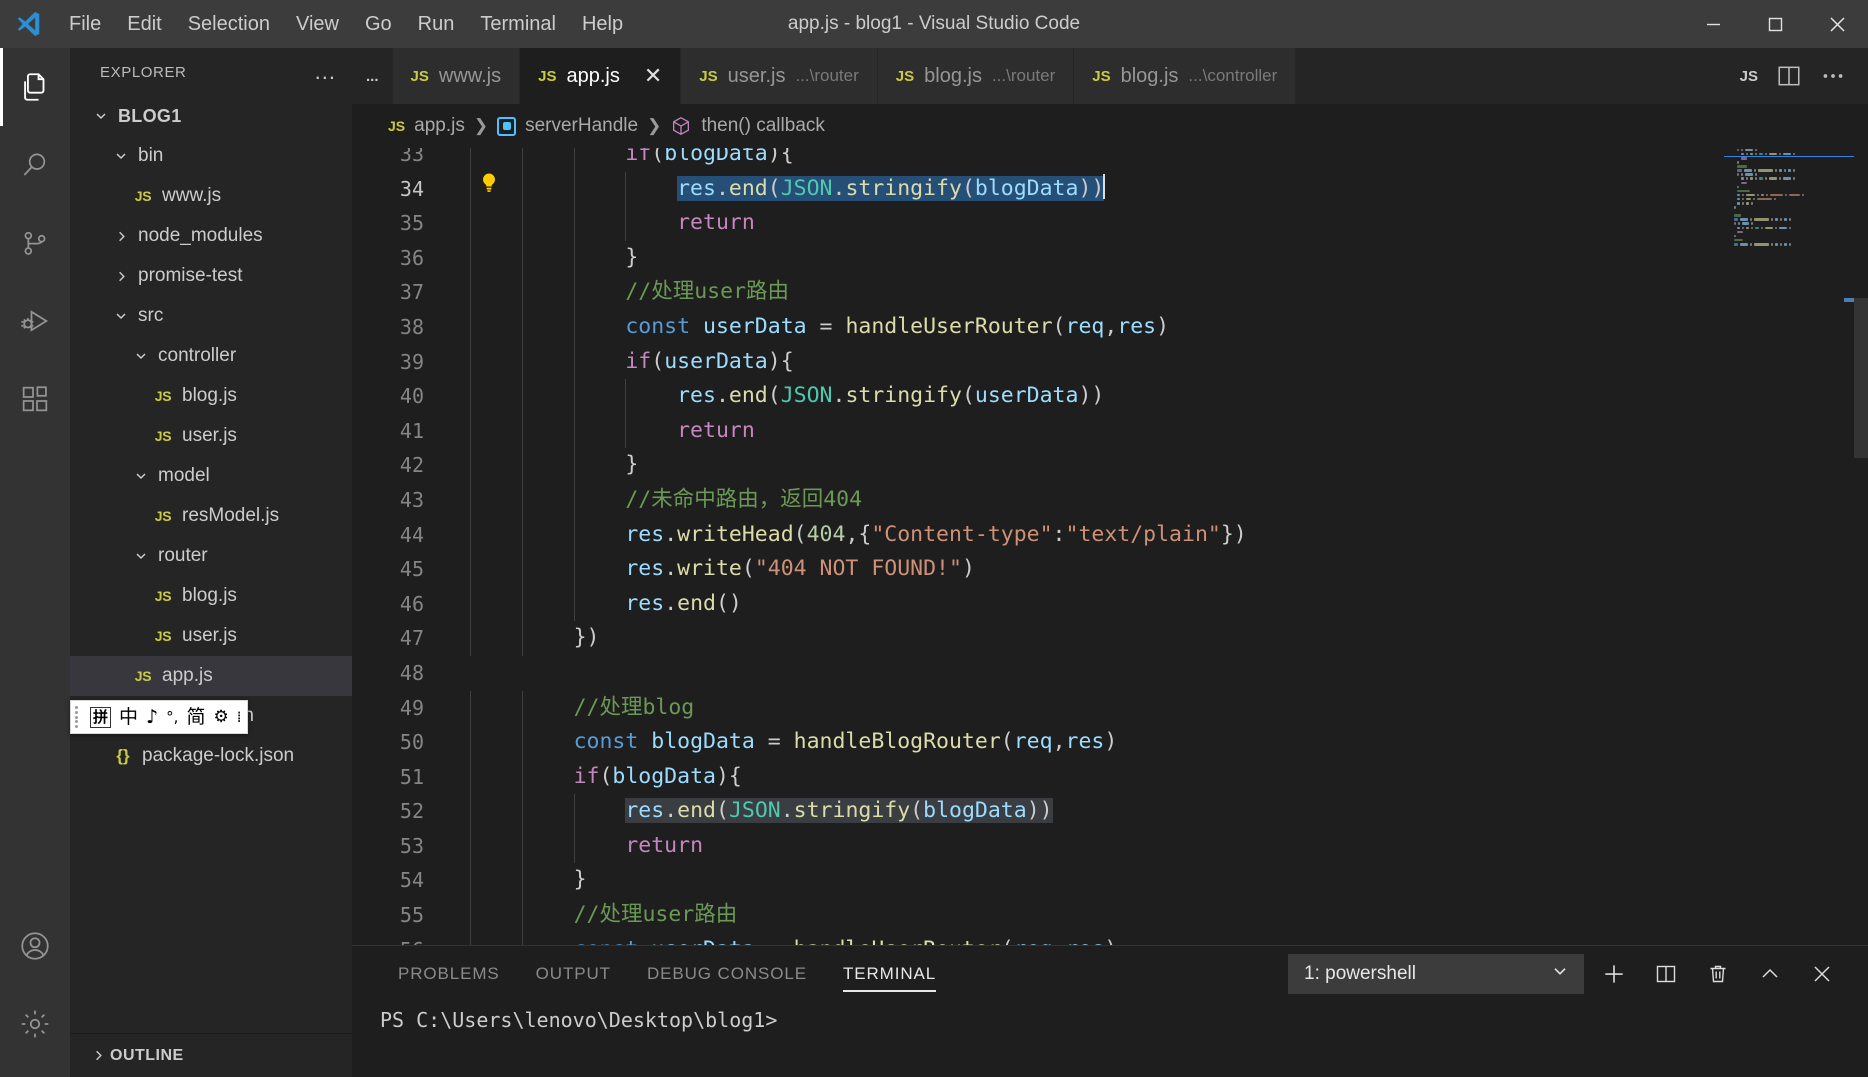 Image resolution: width=1868 pixels, height=1077 pixels. Describe the element at coordinates (1110, 1039) in the screenshot. I see `terminal-output: PS C:\Users\lenovo\Desktop\blog1>` at that location.